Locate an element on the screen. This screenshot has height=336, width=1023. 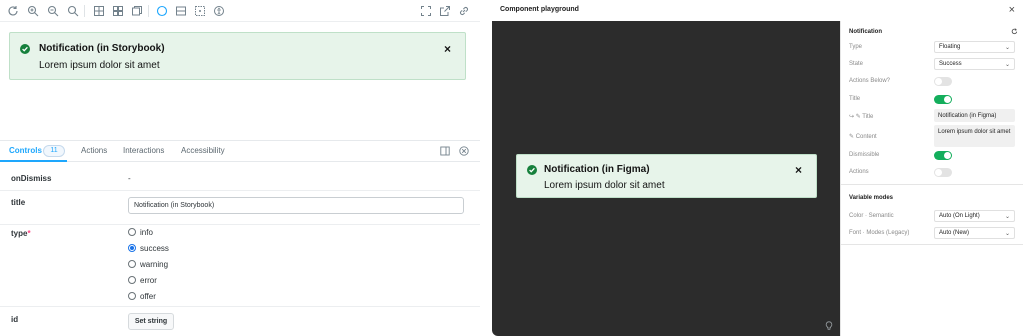
control-label: type* is located at coordinates (21, 233).